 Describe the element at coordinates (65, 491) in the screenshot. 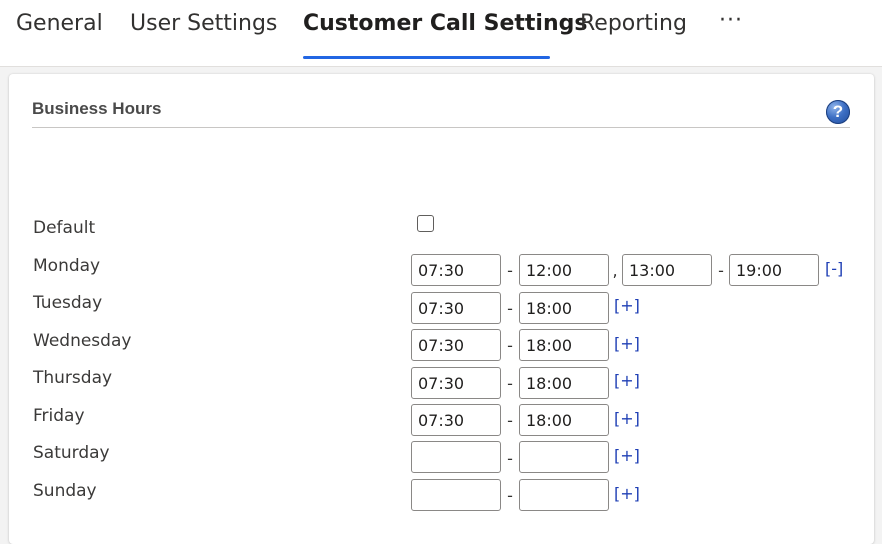

I see `day-label-sunday: Sunday` at that location.